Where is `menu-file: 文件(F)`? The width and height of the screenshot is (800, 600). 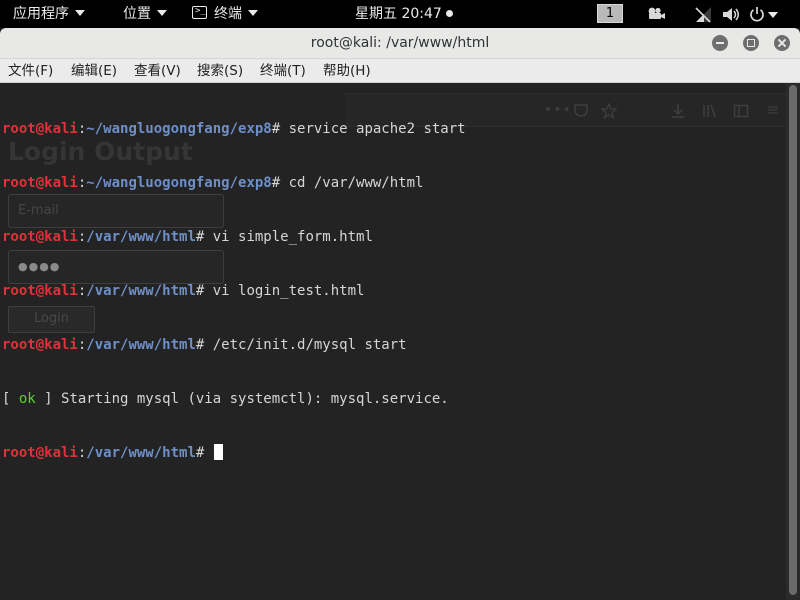 menu-file: 文件(F) is located at coordinates (30, 71).